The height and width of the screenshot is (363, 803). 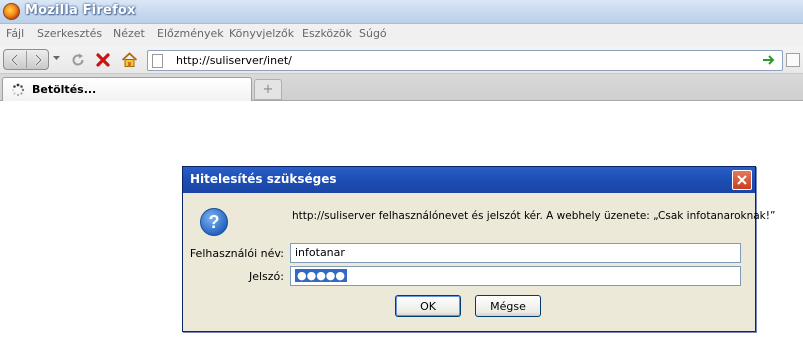 What do you see at coordinates (769, 60) in the screenshot?
I see `go-arrow-icon` at bounding box center [769, 60].